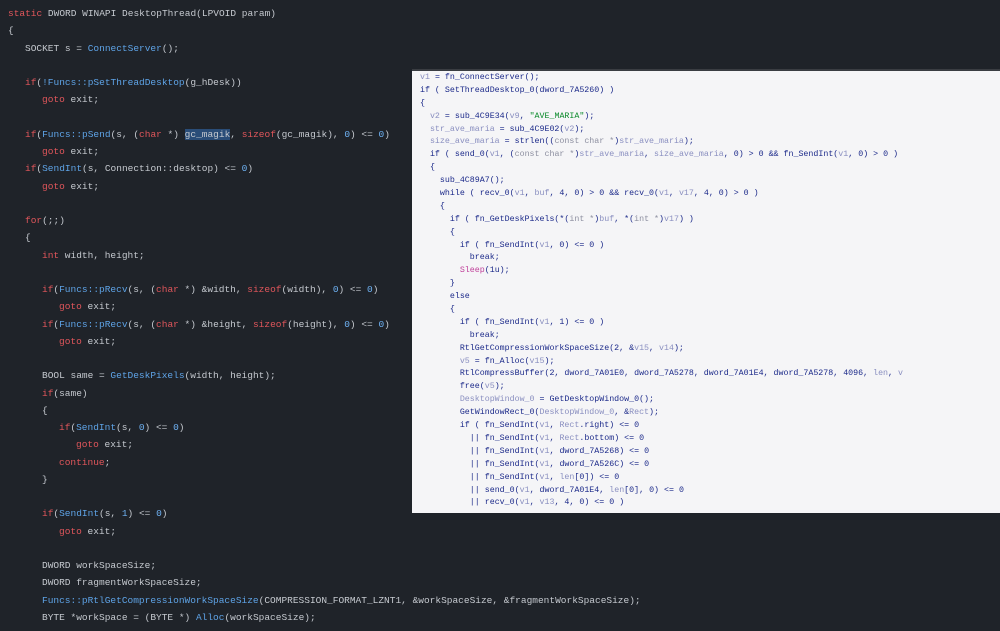 The width and height of the screenshot is (1000, 631). Describe the element at coordinates (122, 583) in the screenshot. I see `code-token: DWORD fragmentWorkSpaceSize;` at that location.